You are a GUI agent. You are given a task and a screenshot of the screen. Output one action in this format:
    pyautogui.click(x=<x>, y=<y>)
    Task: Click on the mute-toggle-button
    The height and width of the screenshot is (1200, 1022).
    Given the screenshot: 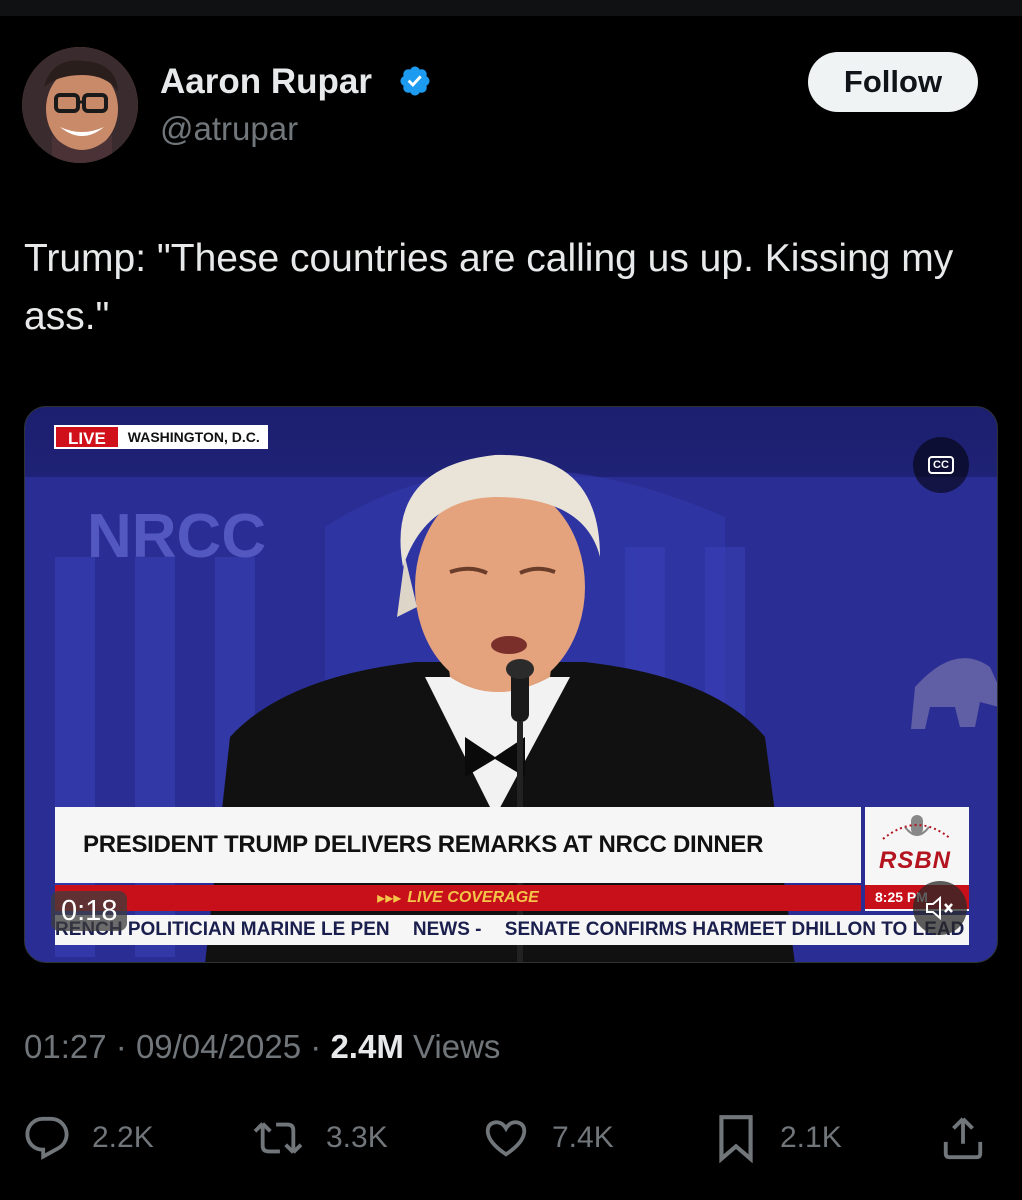 What is the action you would take?
    pyautogui.click(x=940, y=908)
    